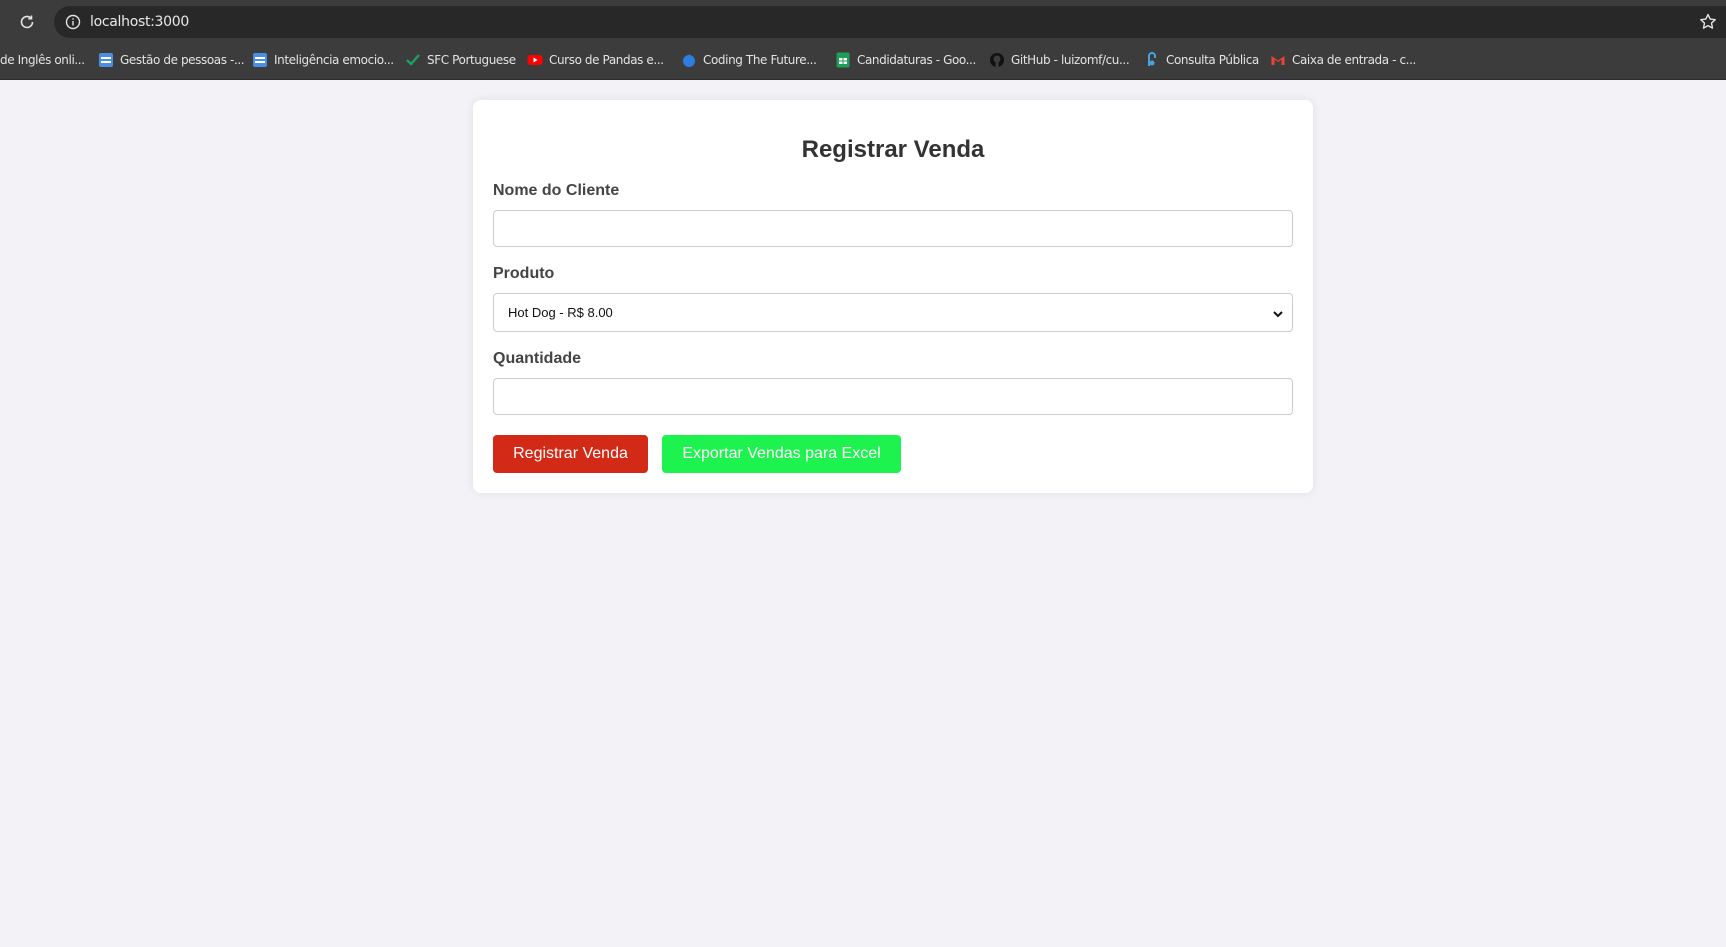 The height and width of the screenshot is (947, 1726). I want to click on bookmark-sfc: SFC Portuguese, so click(460, 60).